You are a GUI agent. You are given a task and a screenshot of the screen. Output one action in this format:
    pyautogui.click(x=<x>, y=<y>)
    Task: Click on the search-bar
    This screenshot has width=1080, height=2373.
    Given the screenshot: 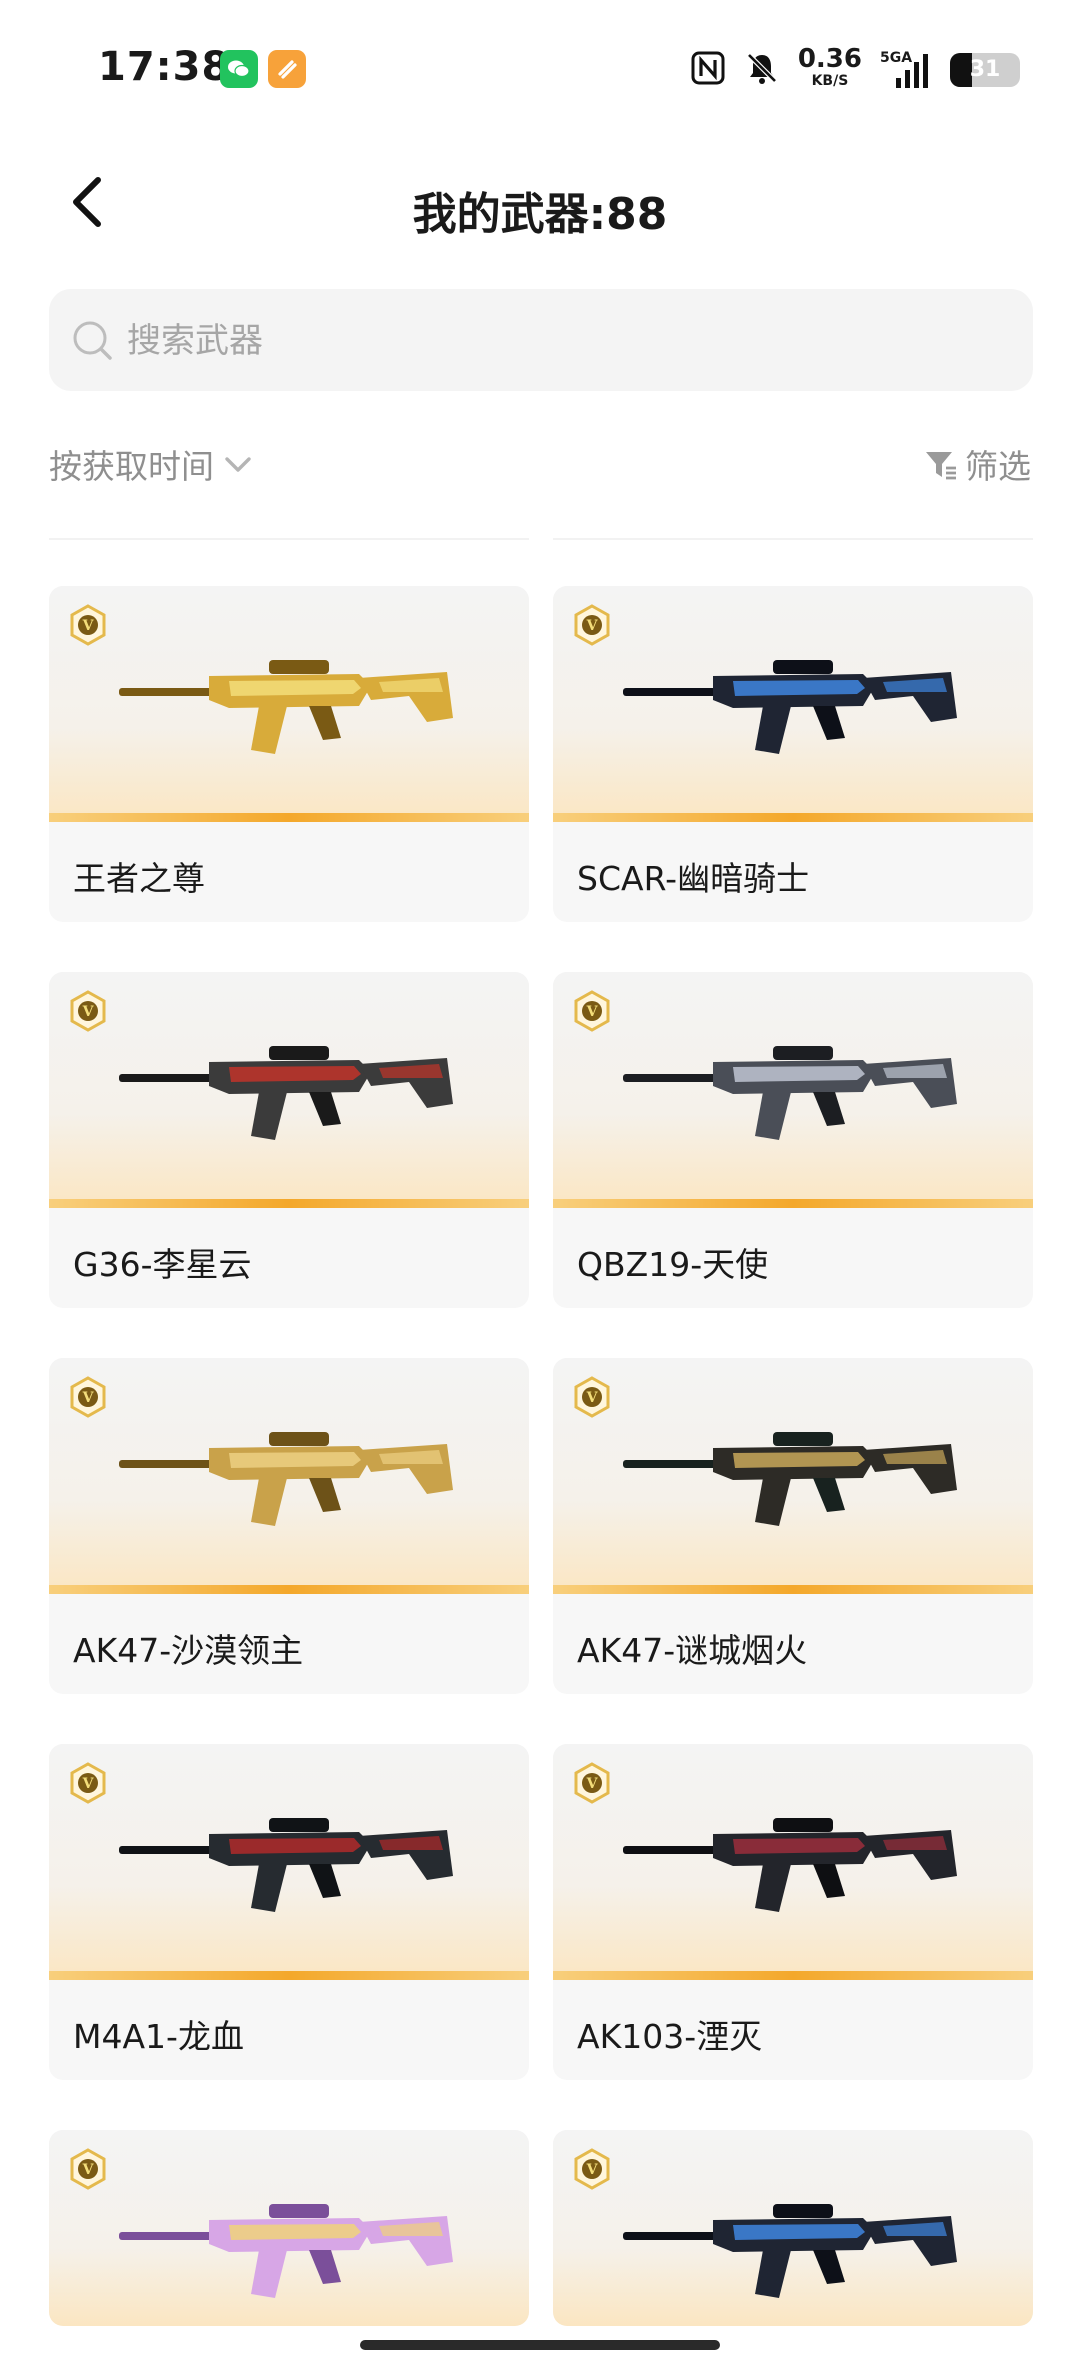 What is the action you would take?
    pyautogui.click(x=541, y=340)
    